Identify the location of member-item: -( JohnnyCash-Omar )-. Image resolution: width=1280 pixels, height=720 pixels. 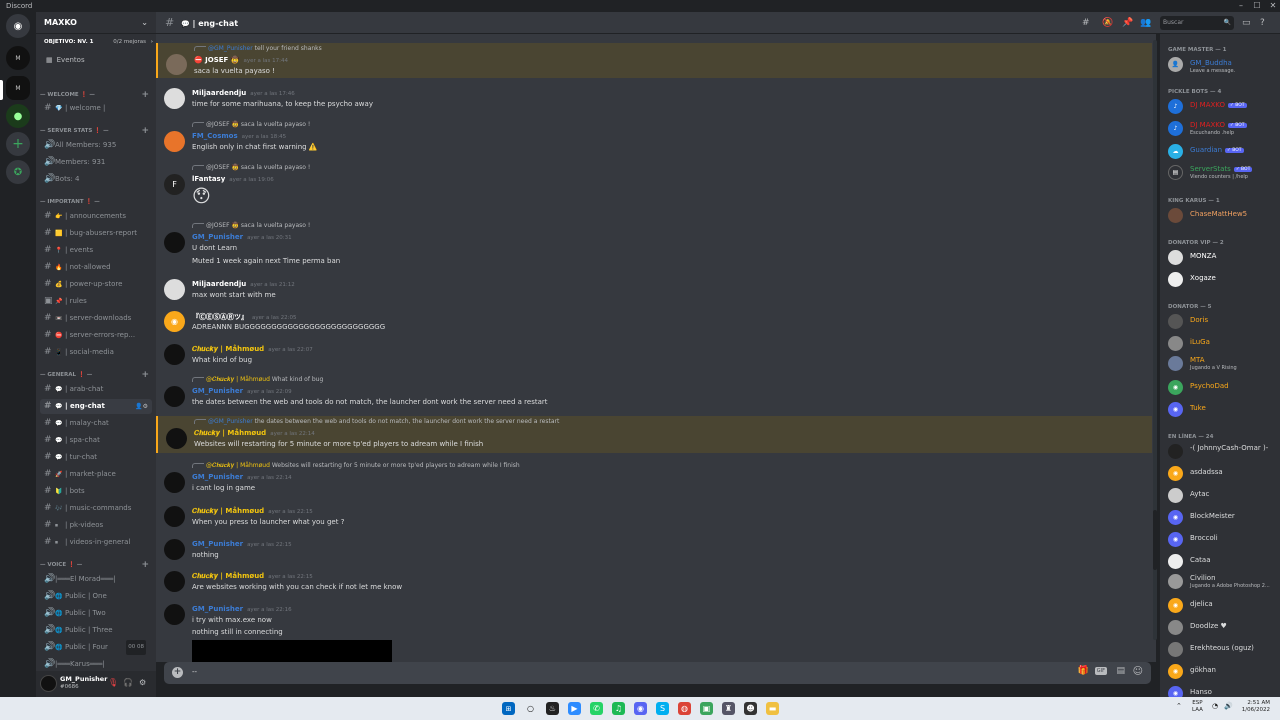
(1223, 453).